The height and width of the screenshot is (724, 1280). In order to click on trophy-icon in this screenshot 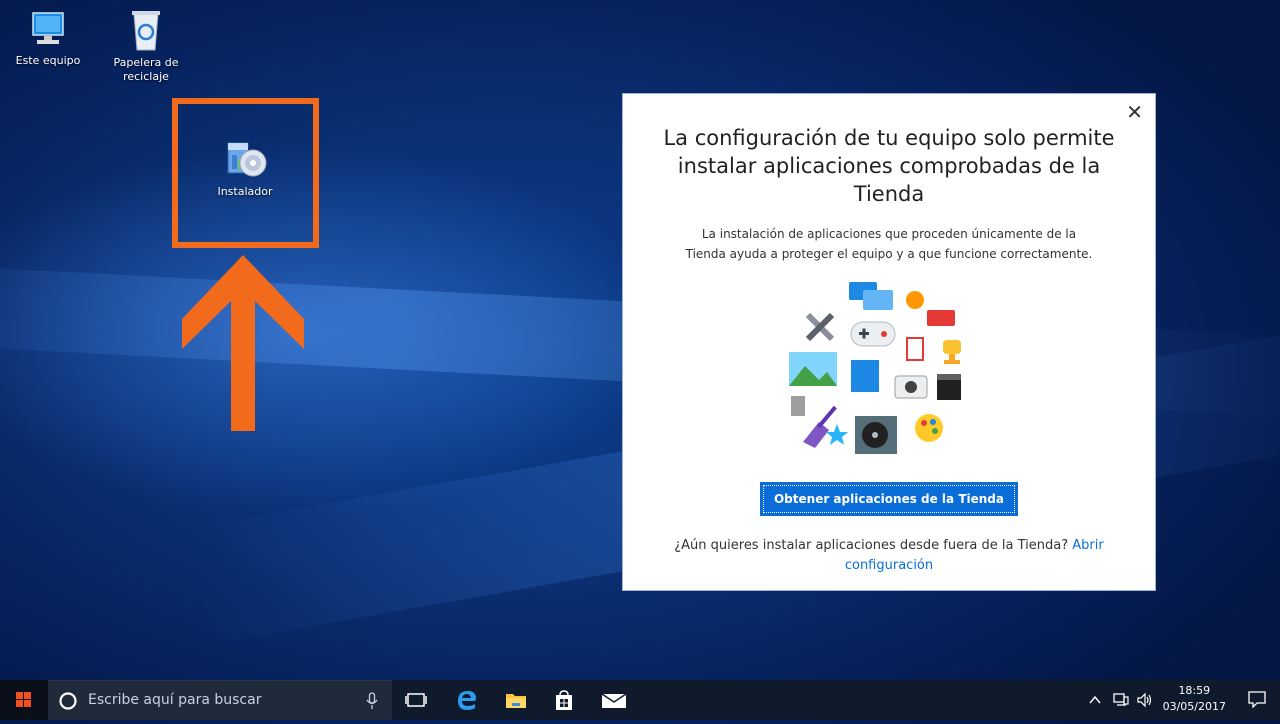, I will do `click(952, 352)`.